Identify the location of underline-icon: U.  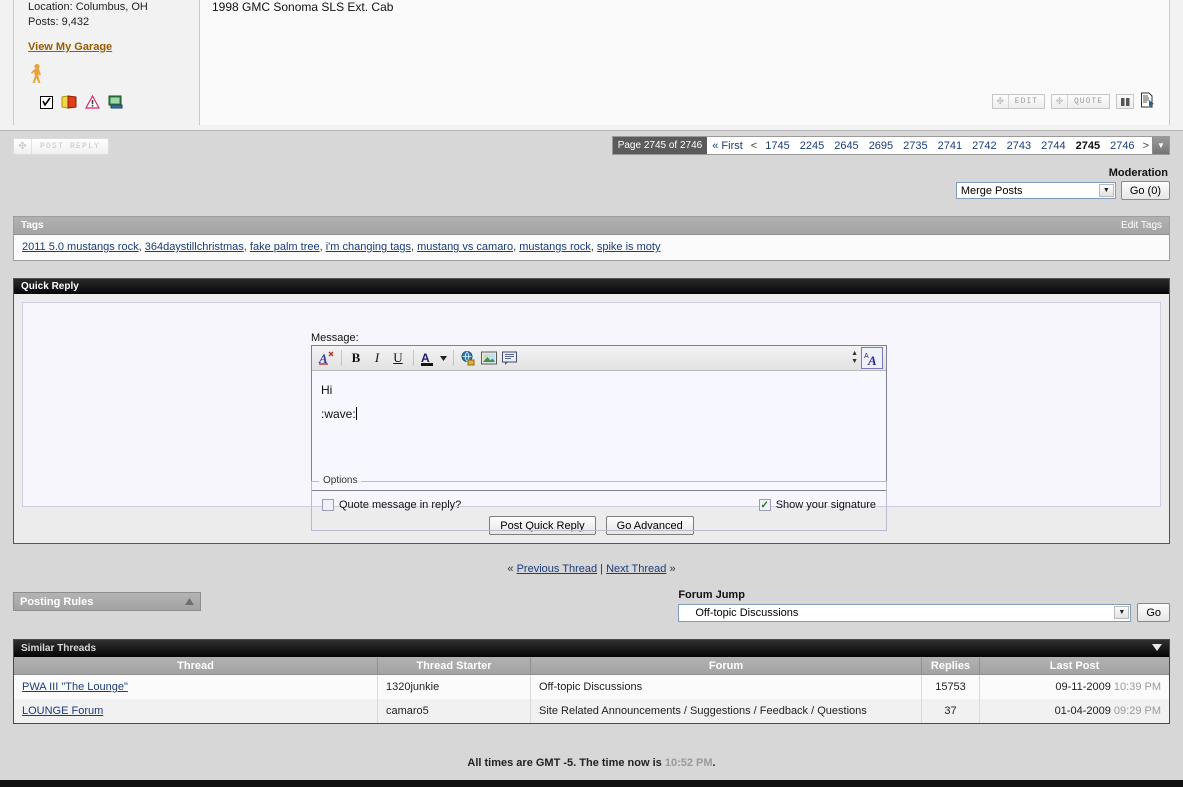
(398, 358).